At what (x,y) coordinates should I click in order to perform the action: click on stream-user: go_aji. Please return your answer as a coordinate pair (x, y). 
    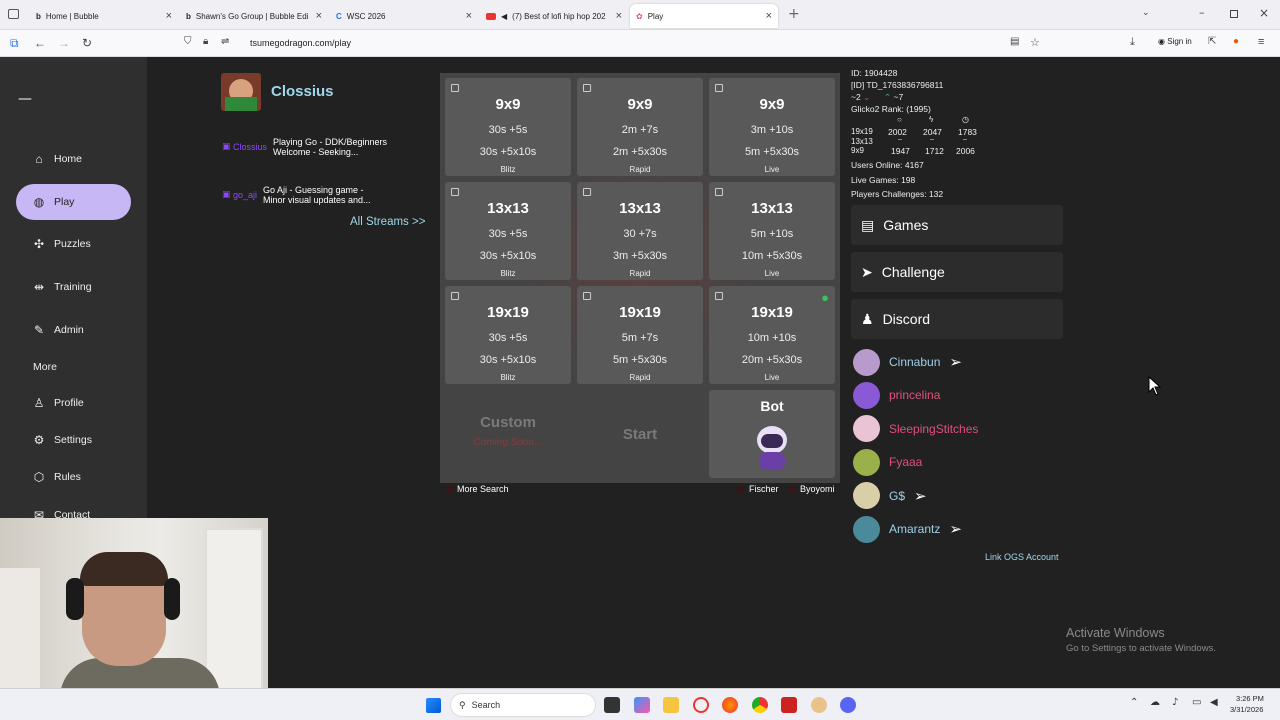
    Looking at the image, I should click on (245, 195).